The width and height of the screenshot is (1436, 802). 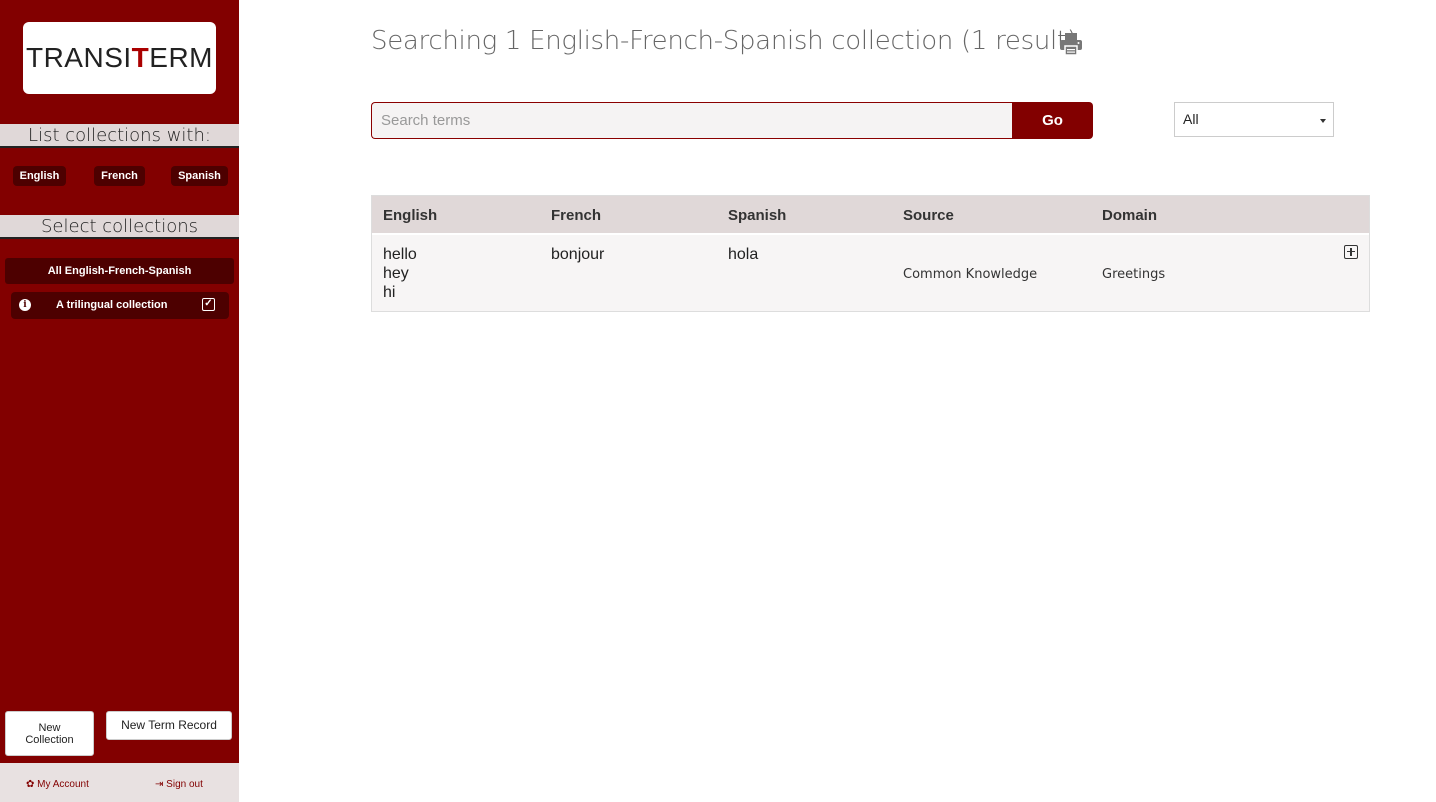 What do you see at coordinates (159, 784) in the screenshot?
I see `sign-out-icon: ⇥` at bounding box center [159, 784].